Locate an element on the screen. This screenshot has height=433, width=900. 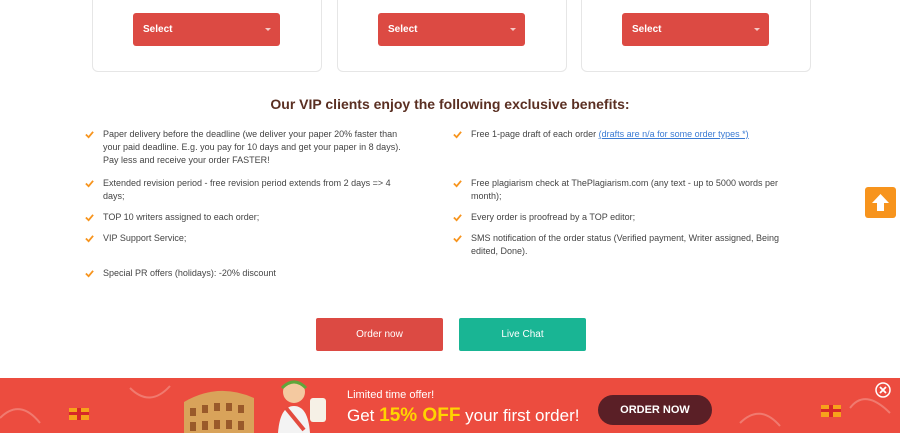
roman-character-illustration is located at coordinates (302, 406).